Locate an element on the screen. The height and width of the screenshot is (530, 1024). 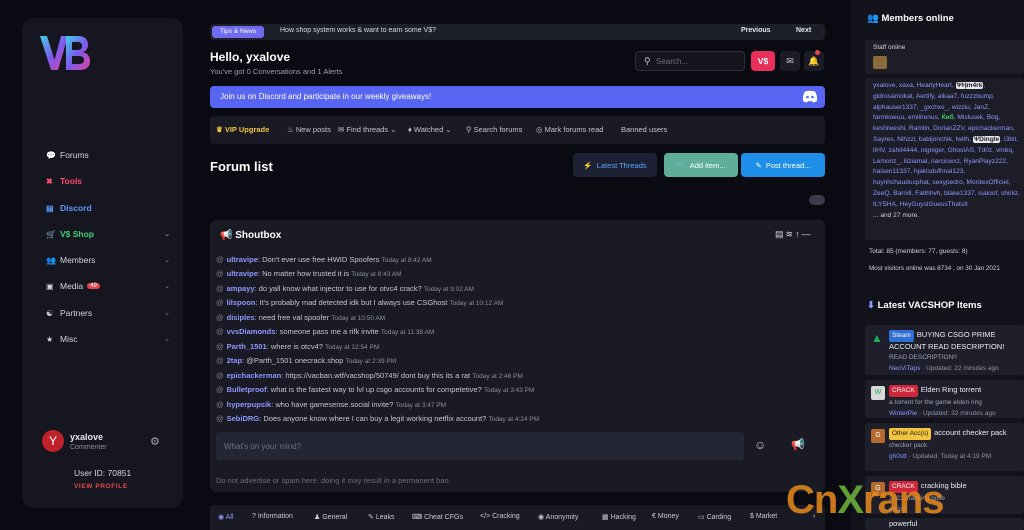
find-threads-link: ✉ Find threads ⌄ is located at coordinates (367, 129).